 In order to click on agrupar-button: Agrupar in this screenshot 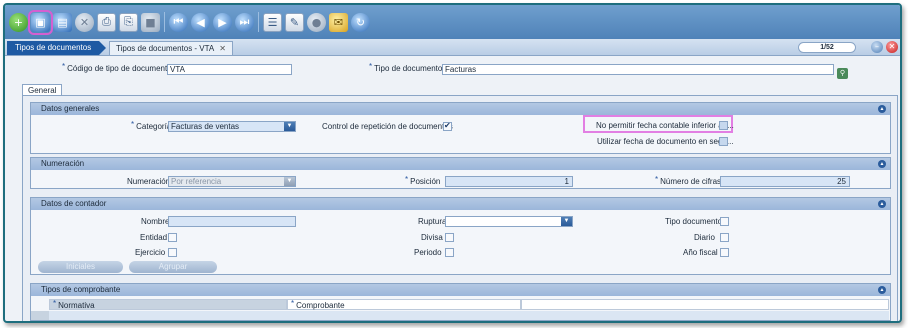, I will do `click(173, 267)`.